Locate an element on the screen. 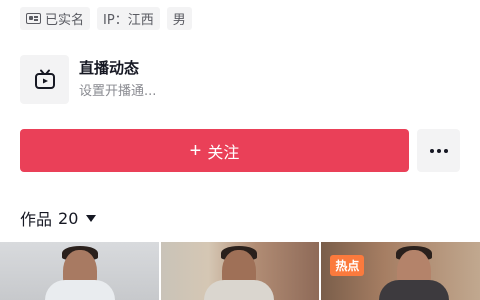 Image resolution: width=480 pixels, height=300 pixels. ip-location-tag: IP：江西 is located at coordinates (128, 18).